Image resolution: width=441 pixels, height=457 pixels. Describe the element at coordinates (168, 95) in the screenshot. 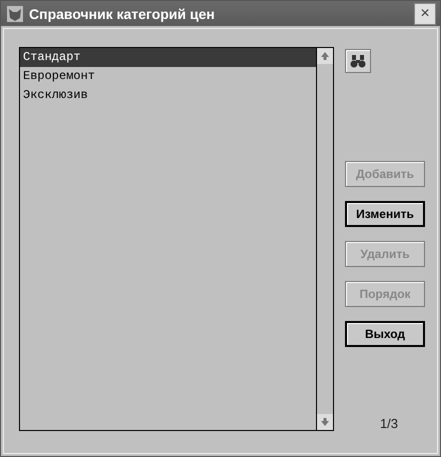

I see `list-item: Эксклюзив` at that location.